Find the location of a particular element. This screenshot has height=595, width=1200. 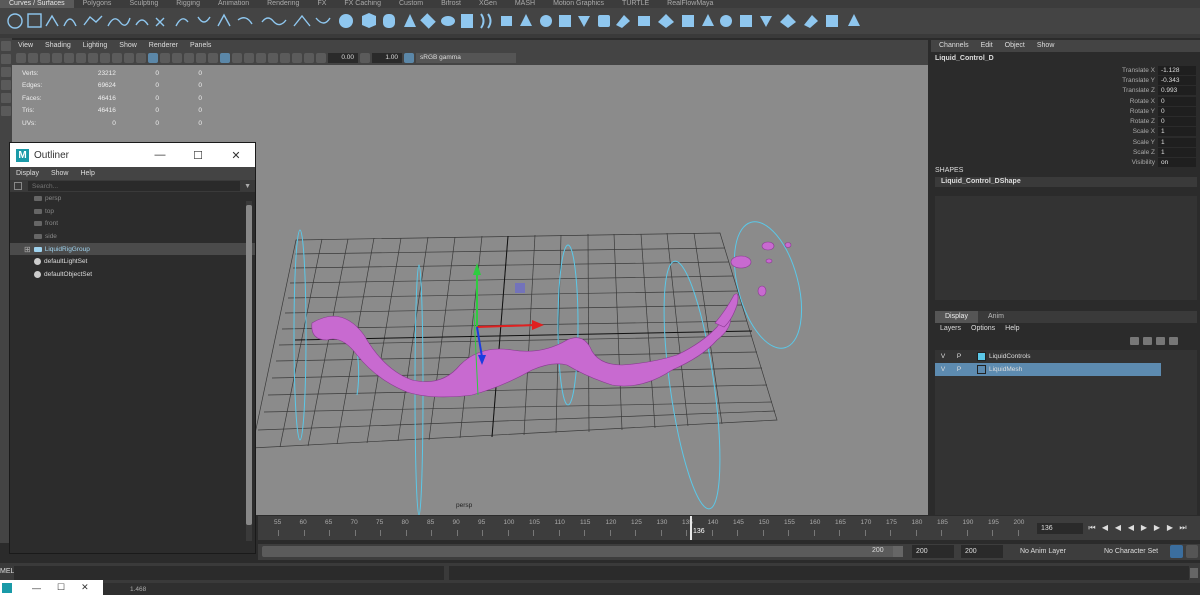

viewport-menu-lighting: Lighting is located at coordinates (95, 45).